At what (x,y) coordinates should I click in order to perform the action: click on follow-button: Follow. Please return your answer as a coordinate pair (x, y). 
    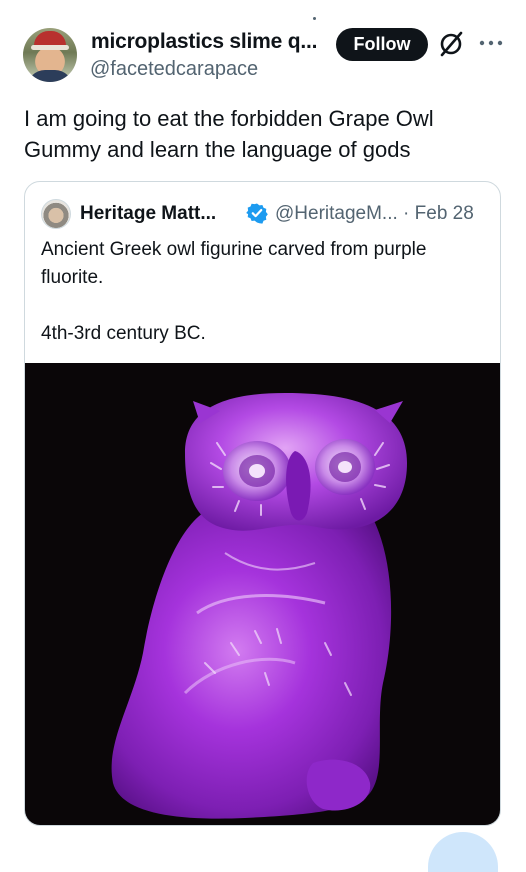
    Looking at the image, I should click on (382, 44).